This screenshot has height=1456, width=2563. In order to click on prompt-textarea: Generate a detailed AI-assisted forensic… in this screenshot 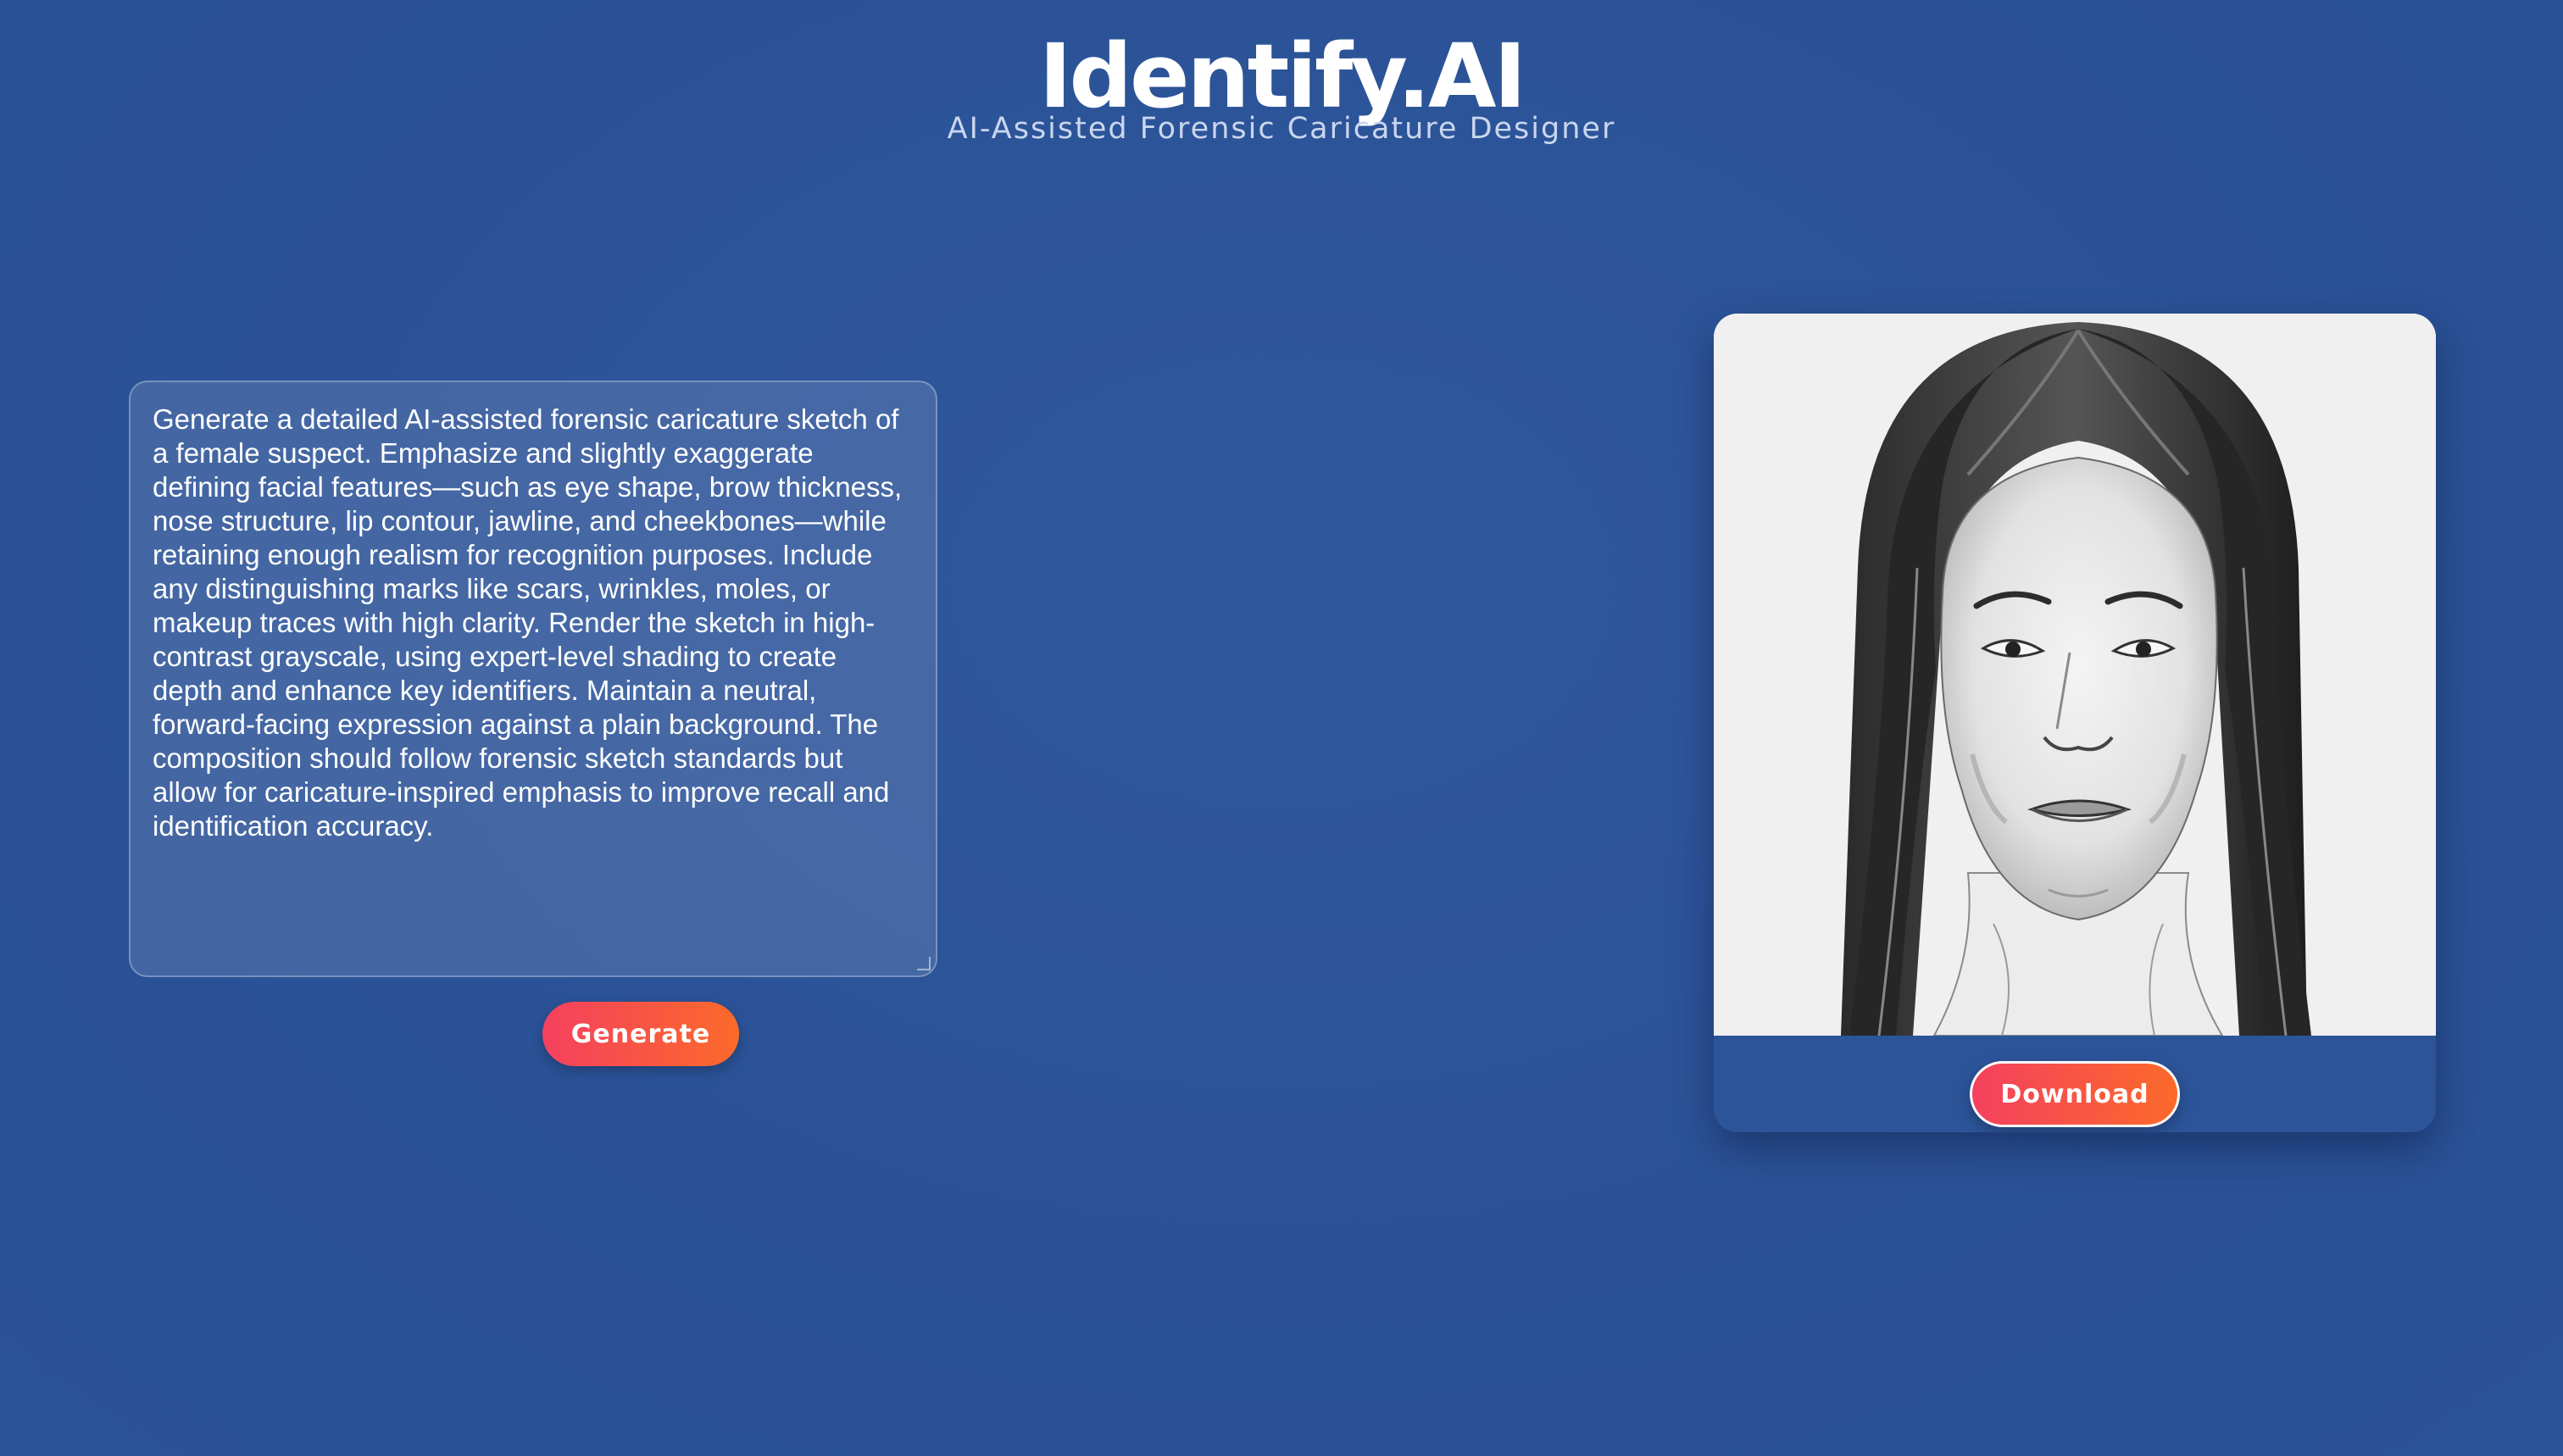, I will do `click(533, 679)`.